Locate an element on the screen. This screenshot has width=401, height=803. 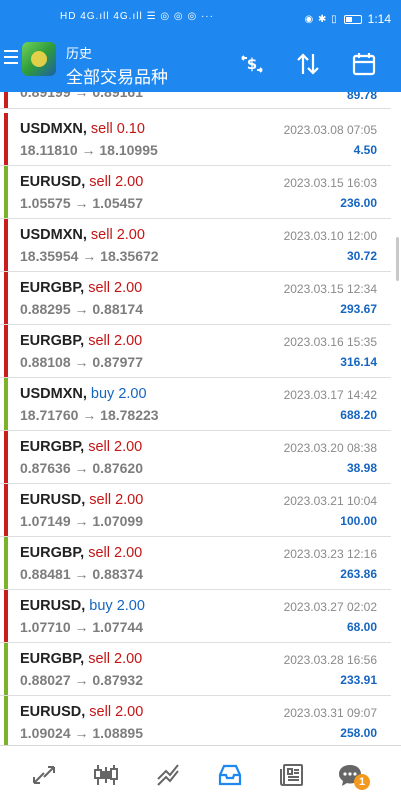
trade-prices: 1.07149 → 1.07099 is located at coordinates (81, 521).